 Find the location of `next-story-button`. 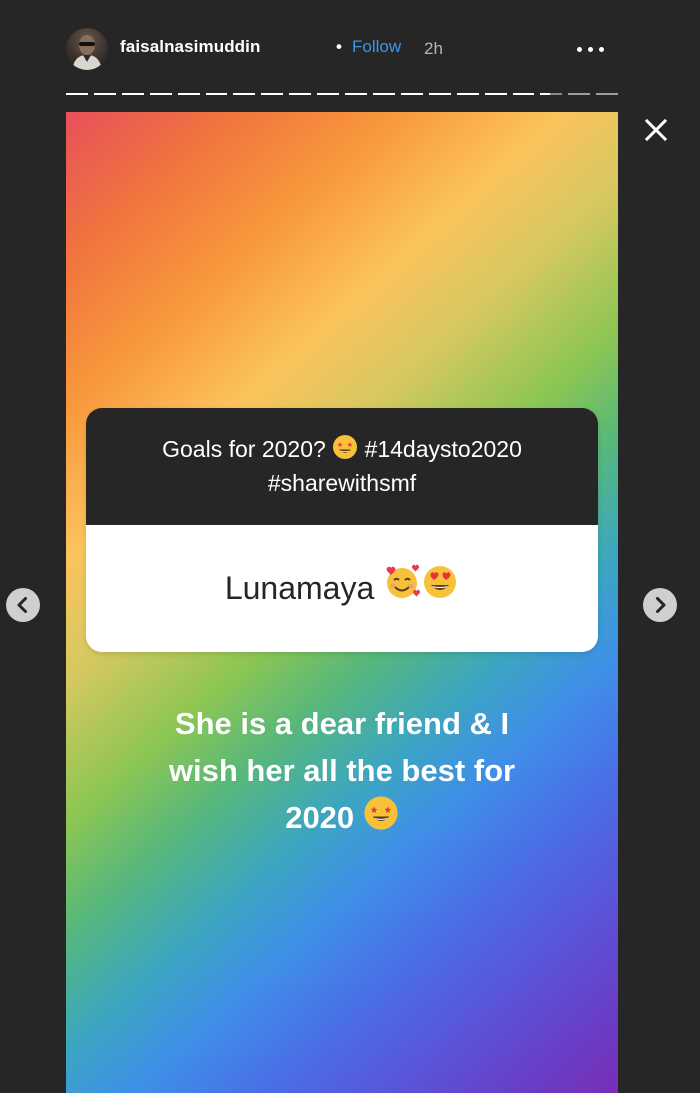

next-story-button is located at coordinates (660, 605).